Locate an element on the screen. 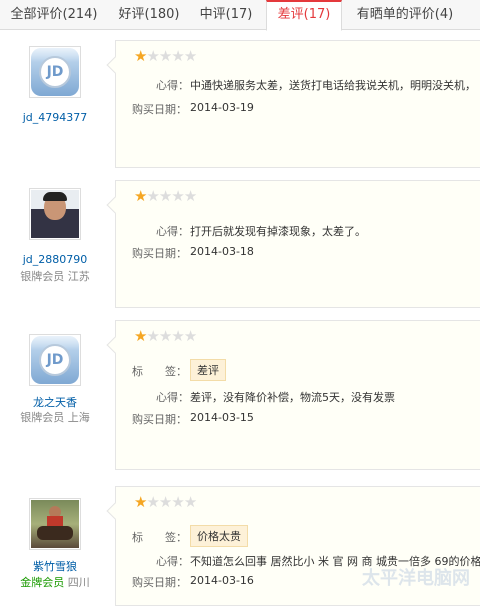 This screenshot has height=606, width=480. comment-text: 差评，没有降价补偿，物流5天，没有发票 is located at coordinates (292, 397).